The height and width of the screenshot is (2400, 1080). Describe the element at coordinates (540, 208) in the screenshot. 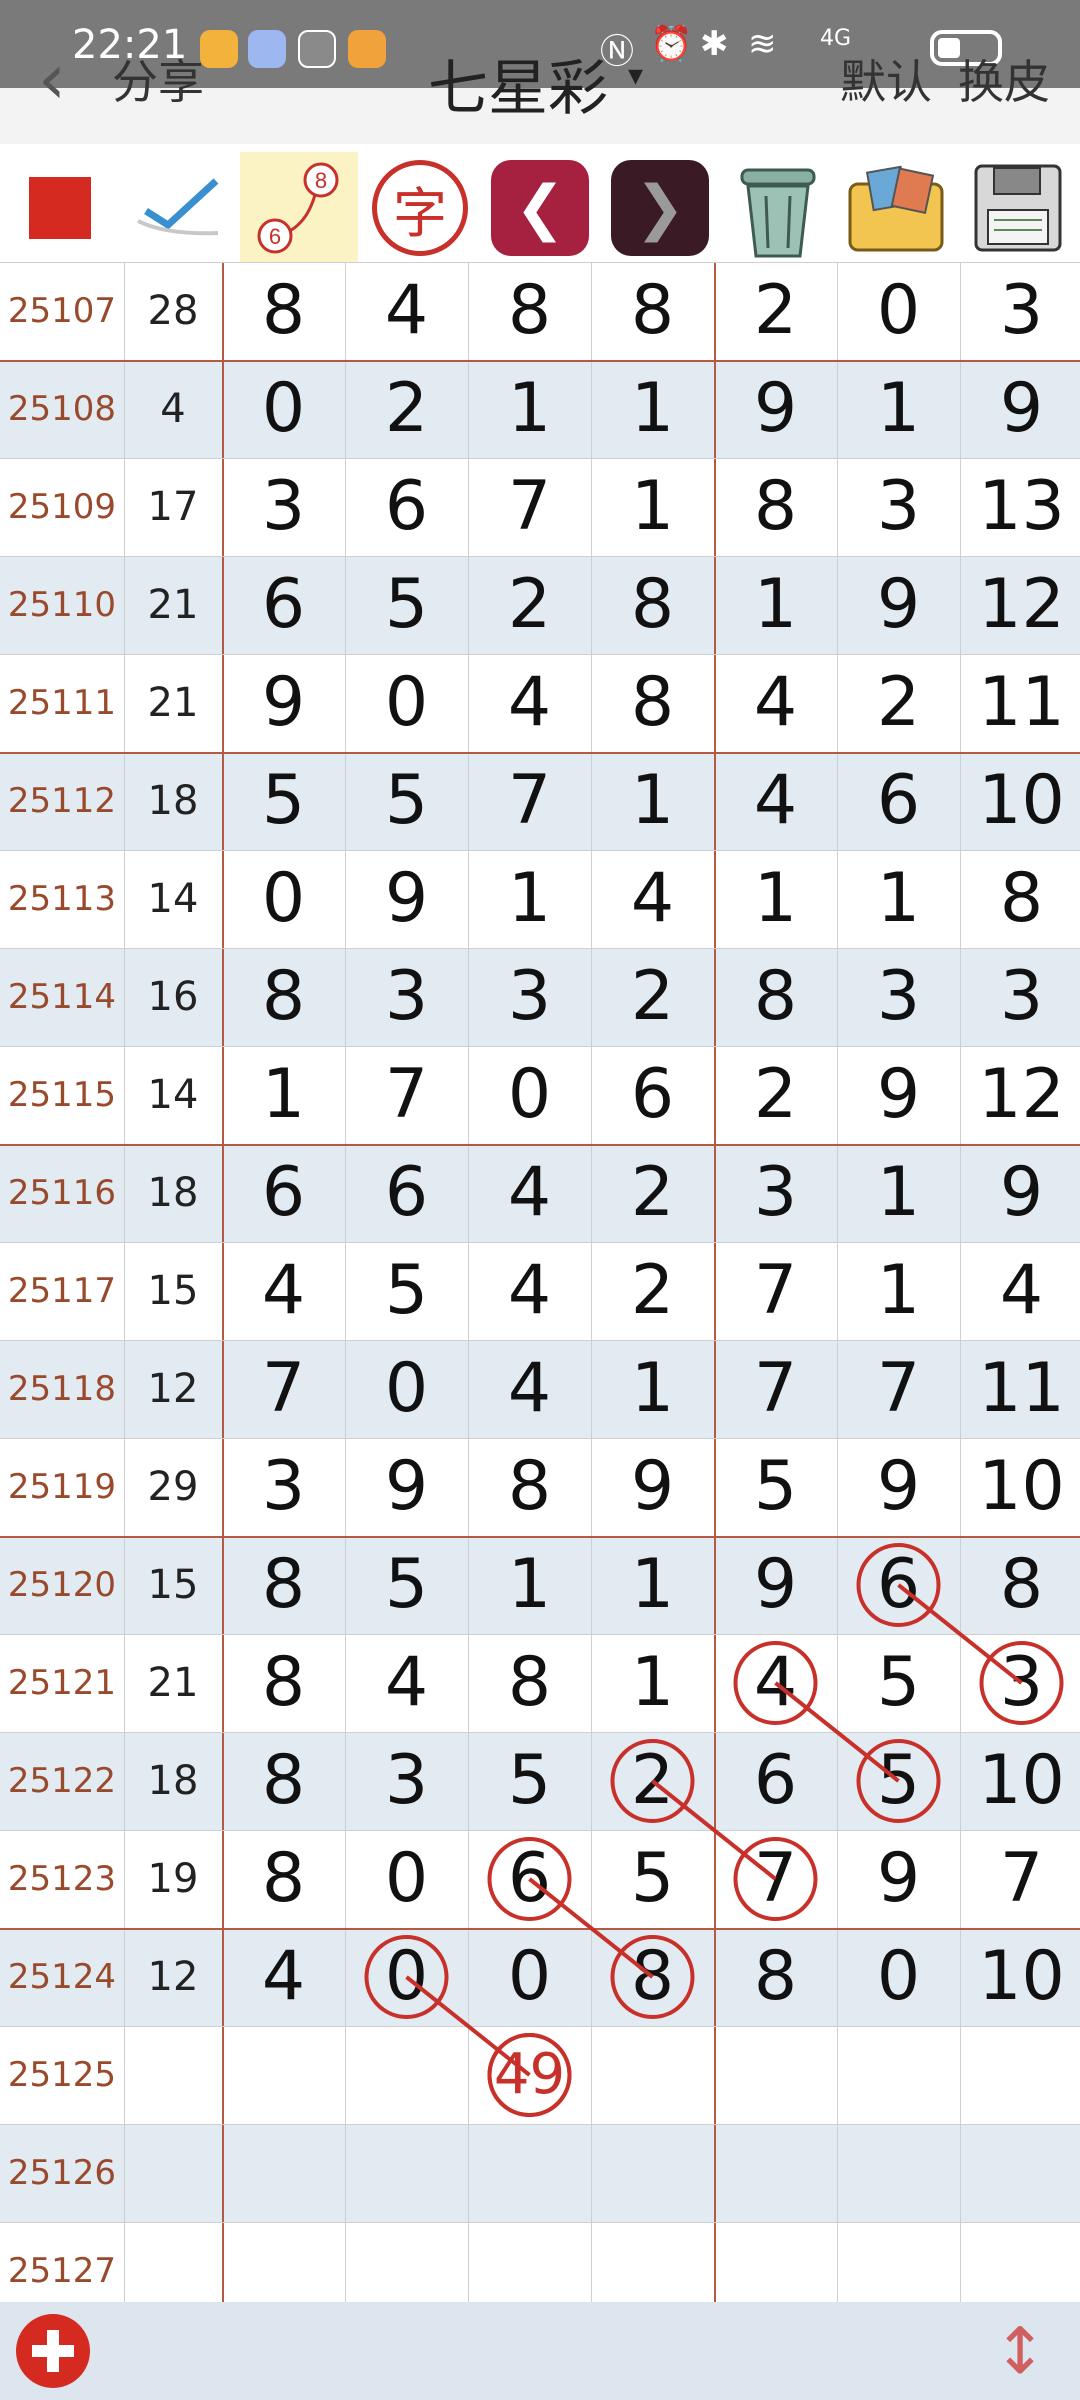

I see `back-arrow-icon: ❮` at that location.